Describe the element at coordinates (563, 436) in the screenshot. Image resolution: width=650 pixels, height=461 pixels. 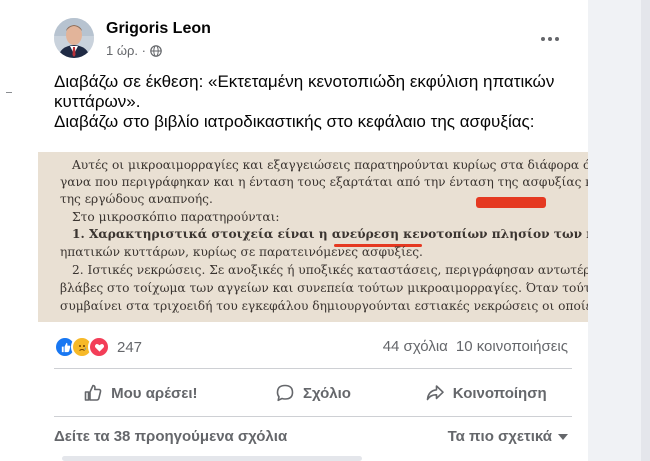
I see `caret-down-icon` at that location.